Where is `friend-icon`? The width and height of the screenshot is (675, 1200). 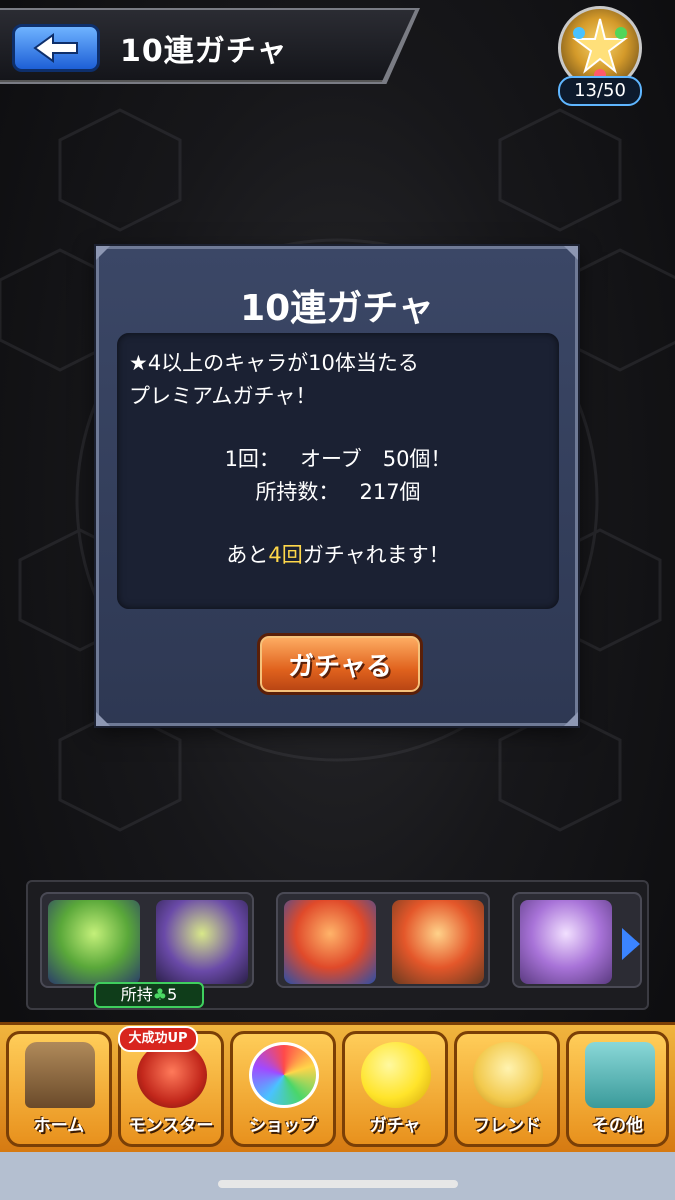 friend-icon is located at coordinates (508, 1075).